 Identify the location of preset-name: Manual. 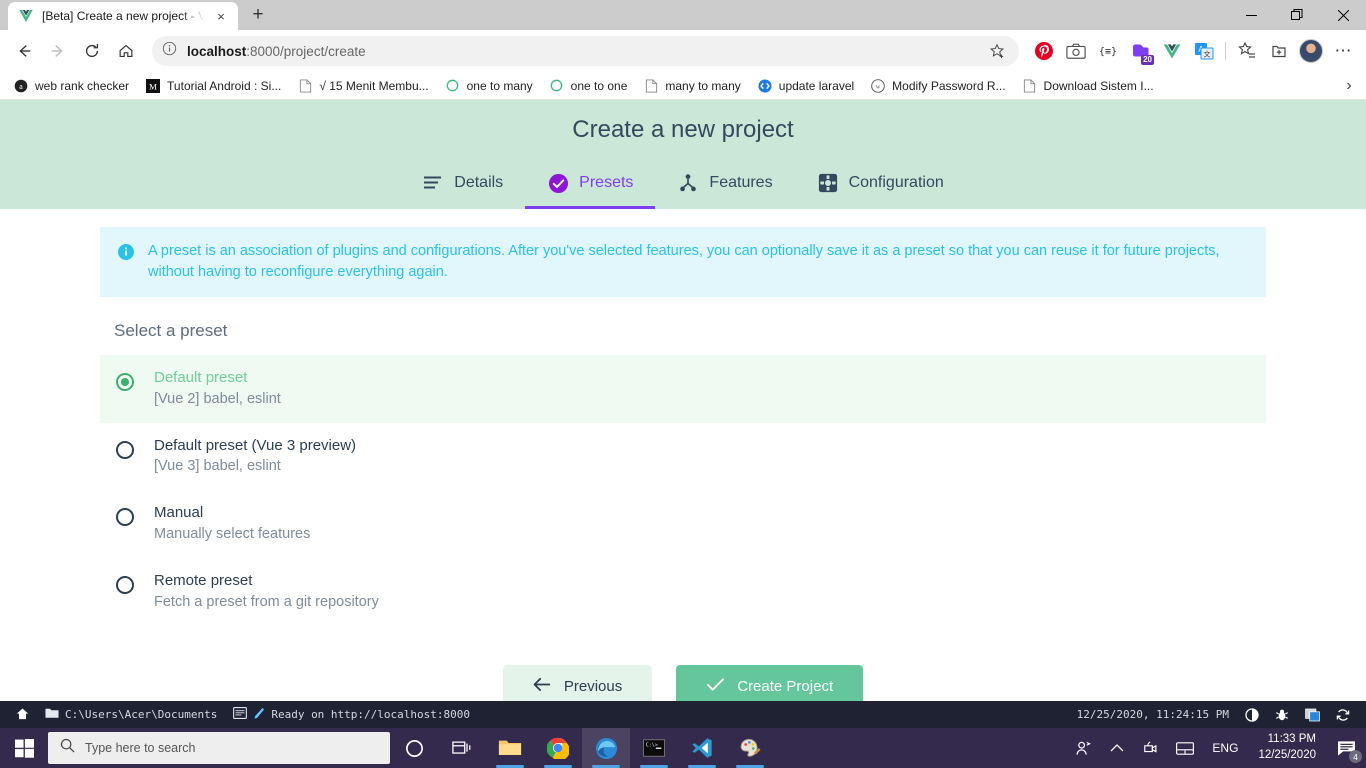
(179, 513).